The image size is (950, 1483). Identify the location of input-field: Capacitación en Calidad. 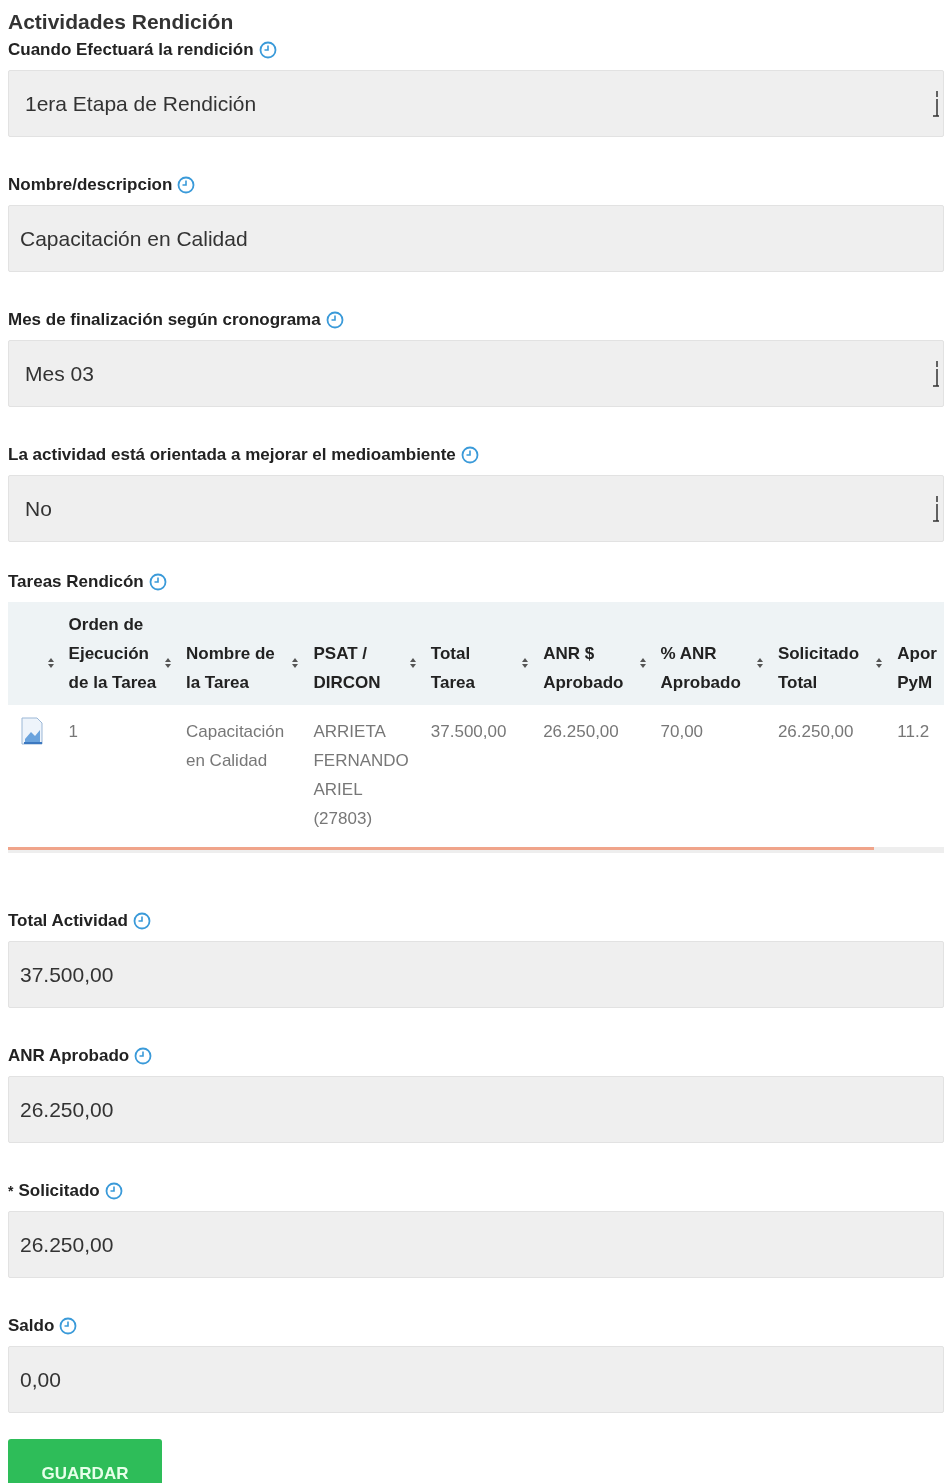
(476, 238).